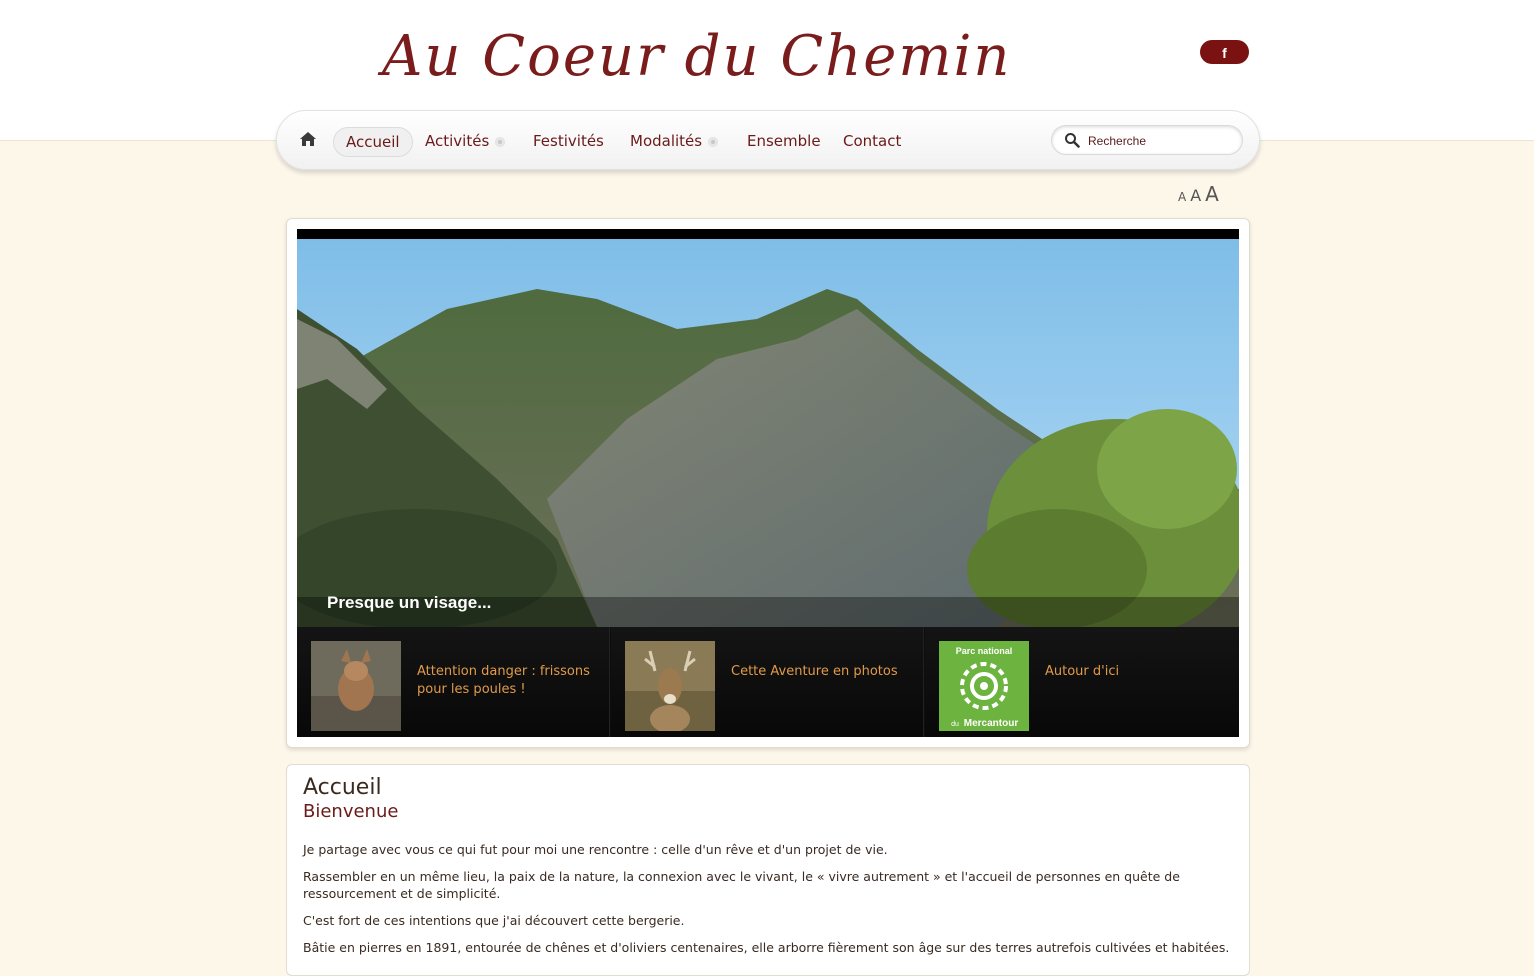 This screenshot has width=1534, height=976. What do you see at coordinates (984, 686) in the screenshot?
I see `parc-mercantour-logo-icon: Parc national du Mercantour` at bounding box center [984, 686].